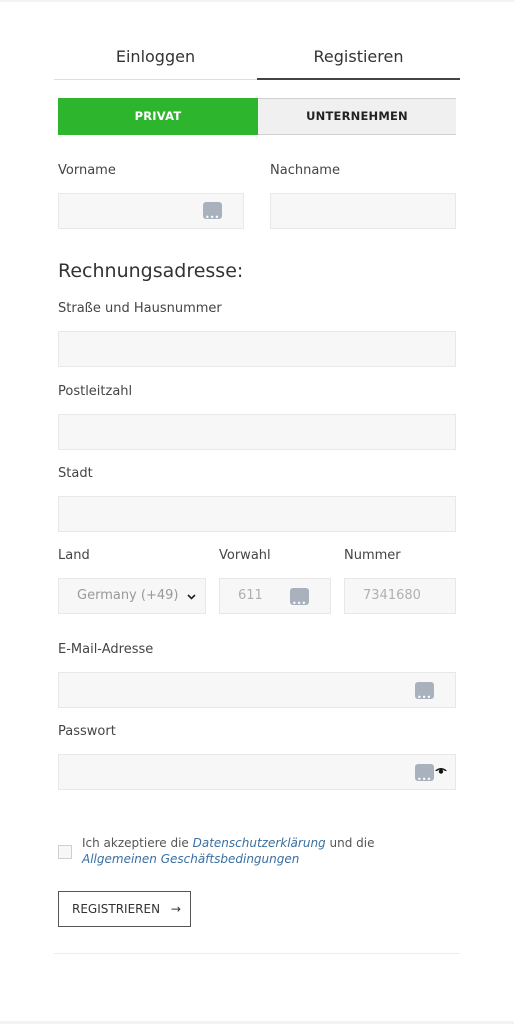  I want to click on terms-link: Allgemeinen Geschäftsbedingungen, so click(190, 859).